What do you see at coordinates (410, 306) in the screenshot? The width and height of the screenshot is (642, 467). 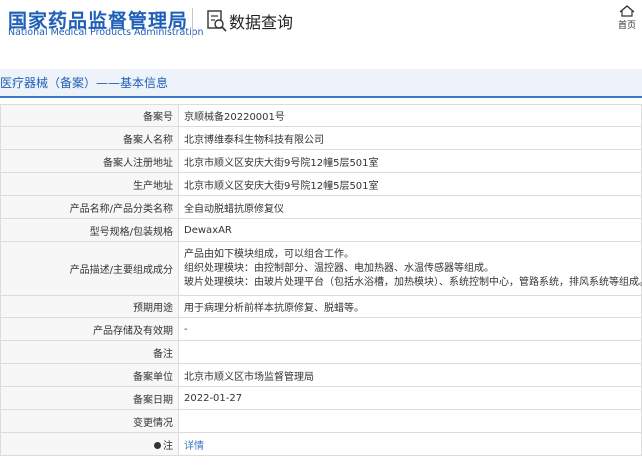 I see `field-value: 用于病理分析前样本抗原修复、脱蜡等。` at bounding box center [410, 306].